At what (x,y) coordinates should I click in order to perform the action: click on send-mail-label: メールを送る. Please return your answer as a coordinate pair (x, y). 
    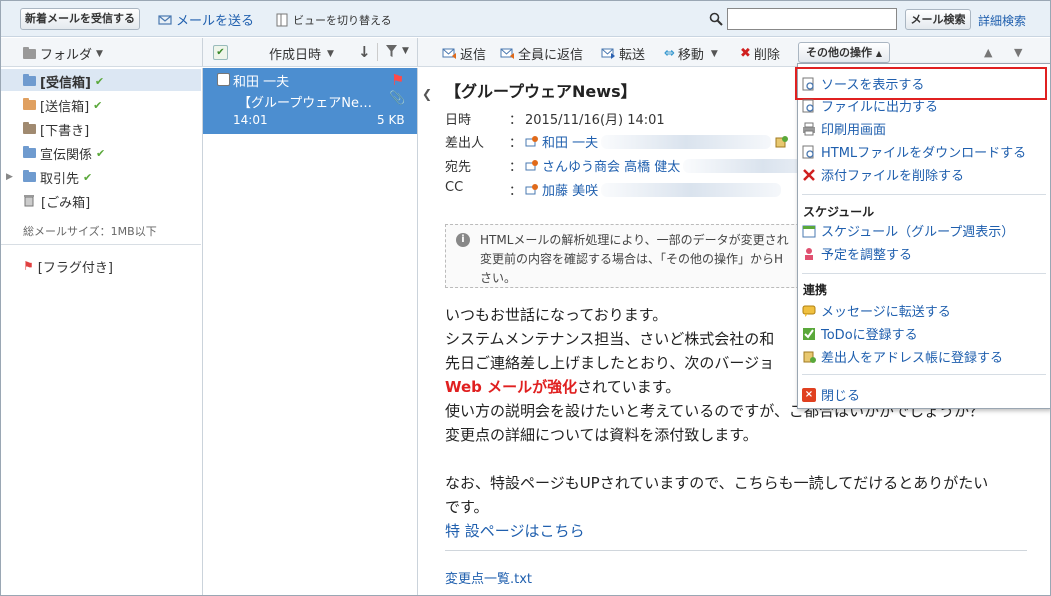
    Looking at the image, I should click on (215, 21).